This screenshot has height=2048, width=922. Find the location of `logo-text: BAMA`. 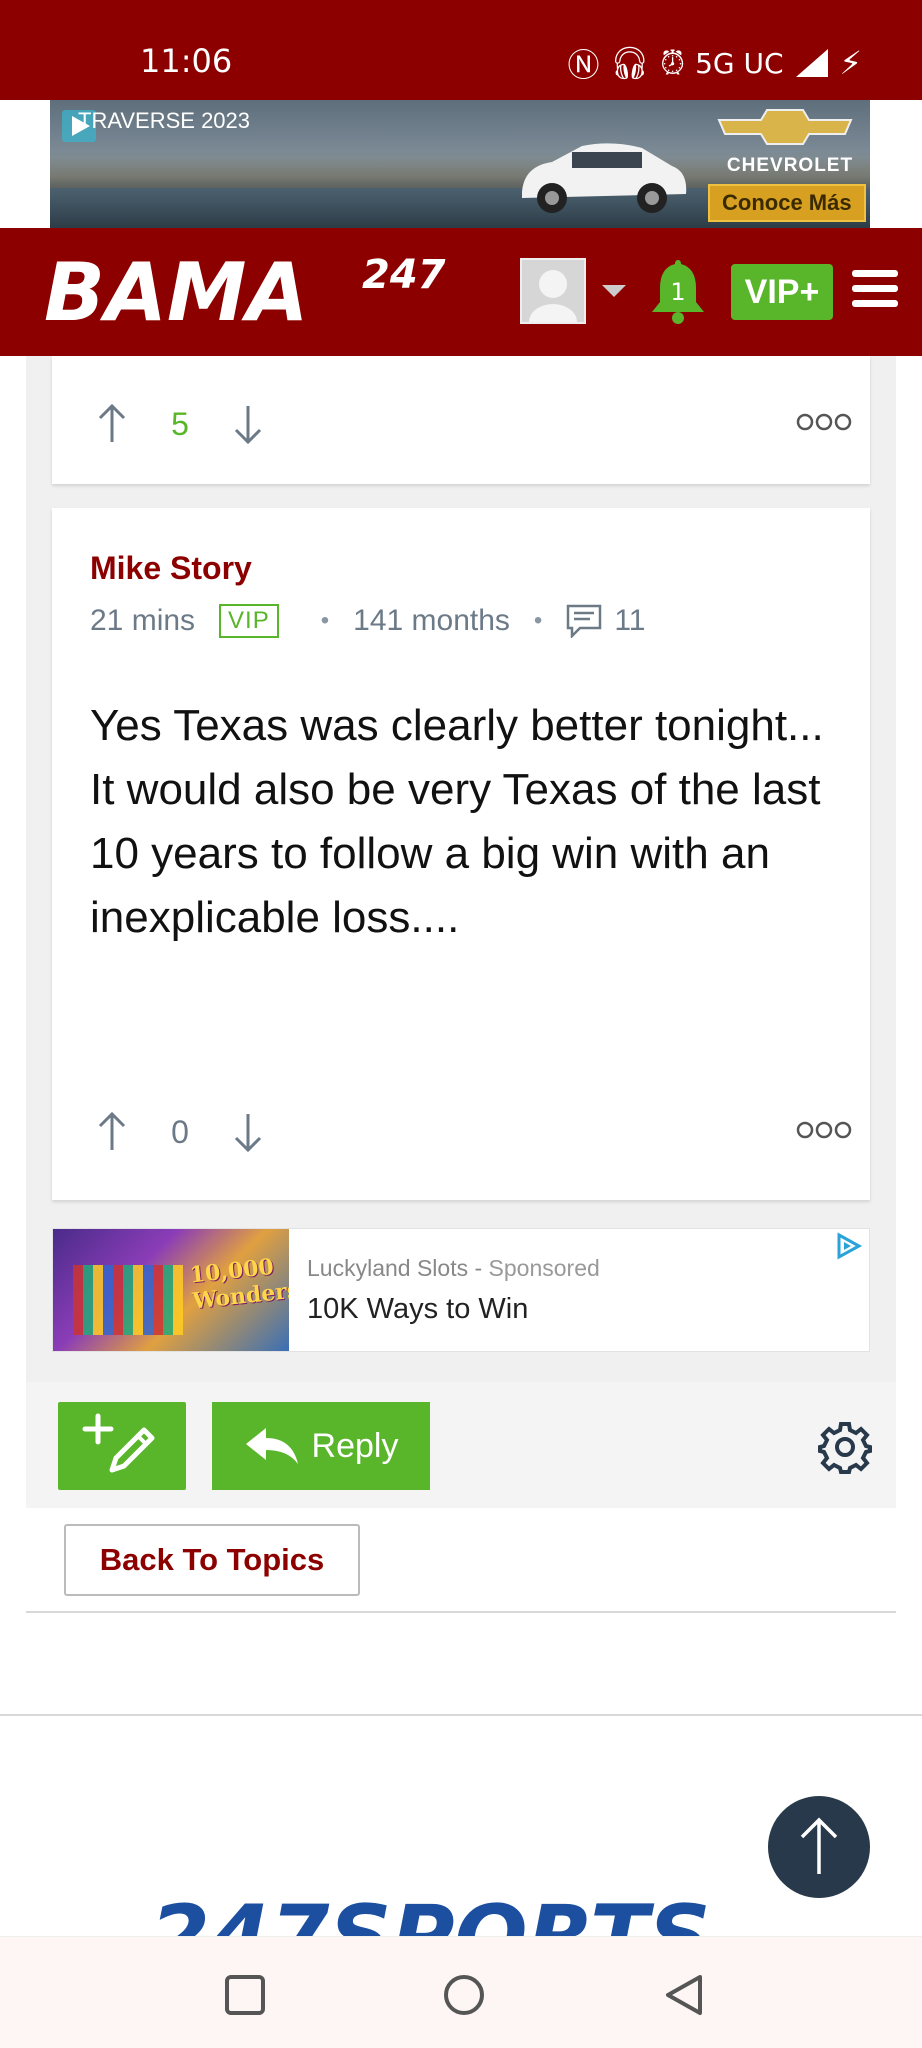

logo-text: BAMA is located at coordinates (176, 293).